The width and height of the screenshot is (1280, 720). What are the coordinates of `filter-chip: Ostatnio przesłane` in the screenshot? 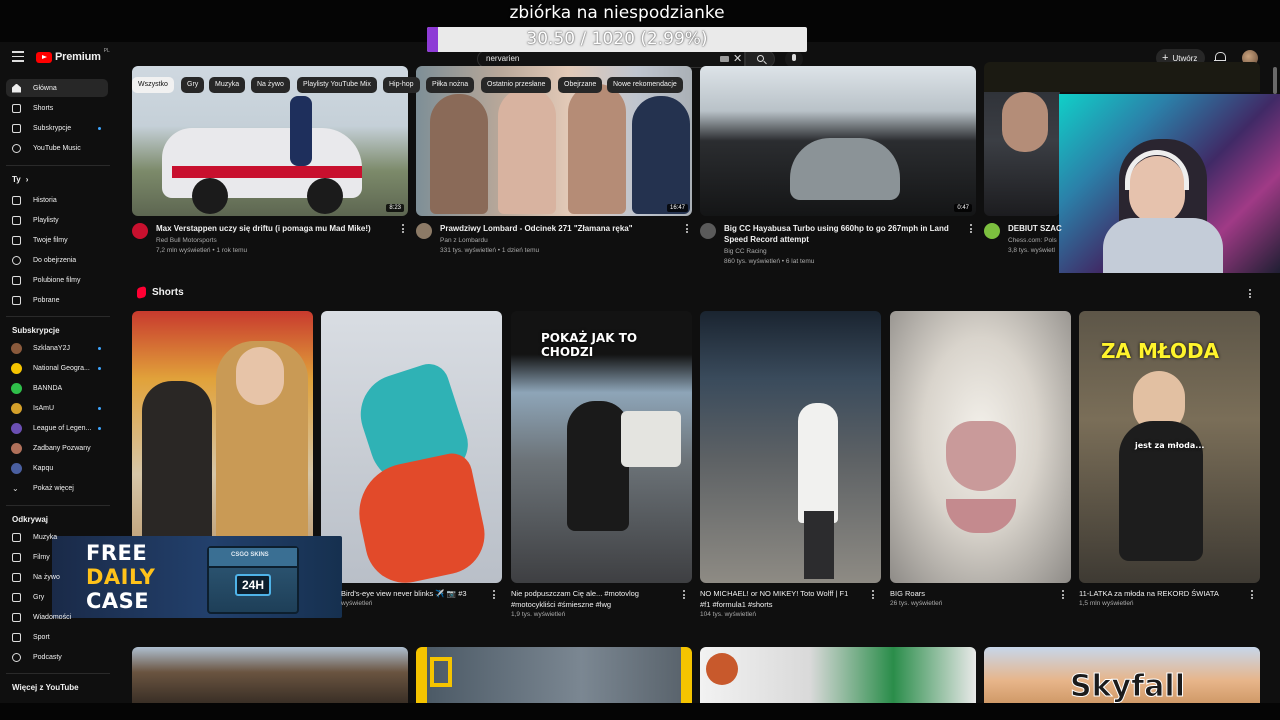 It's located at (516, 85).